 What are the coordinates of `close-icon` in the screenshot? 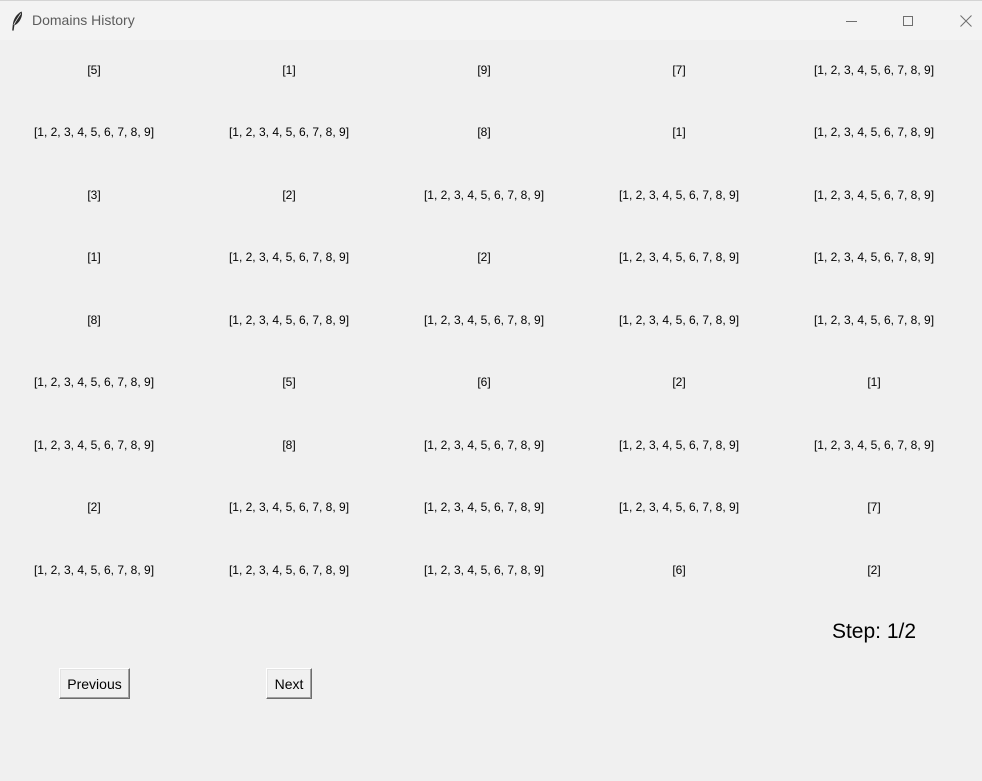 It's located at (966, 21).